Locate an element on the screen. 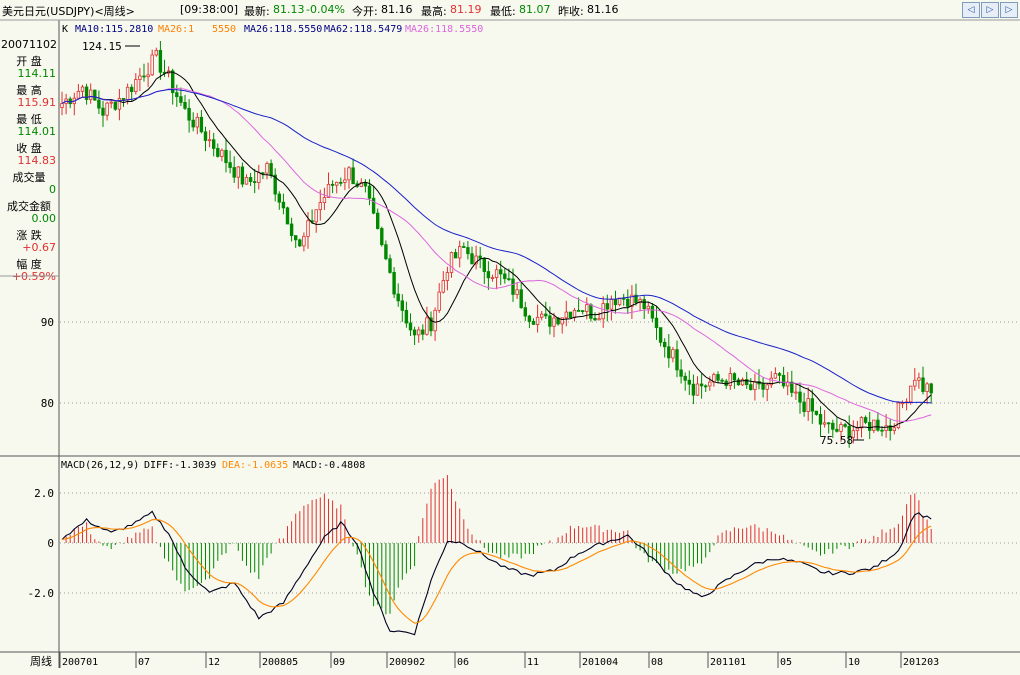 The image size is (1020, 675). x-tick-label: 08 is located at coordinates (657, 662).